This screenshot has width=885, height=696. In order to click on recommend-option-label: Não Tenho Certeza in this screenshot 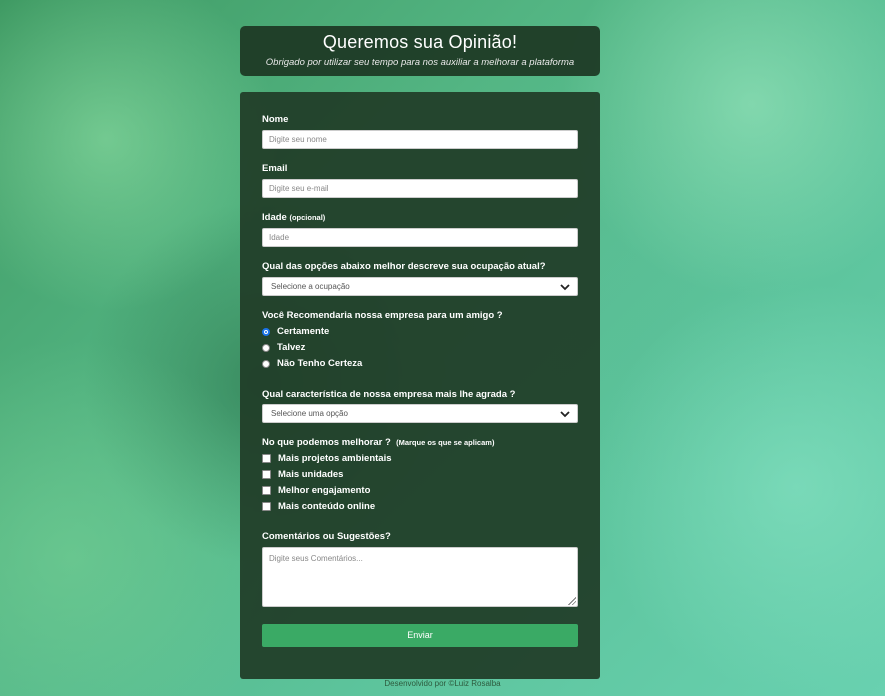, I will do `click(320, 363)`.